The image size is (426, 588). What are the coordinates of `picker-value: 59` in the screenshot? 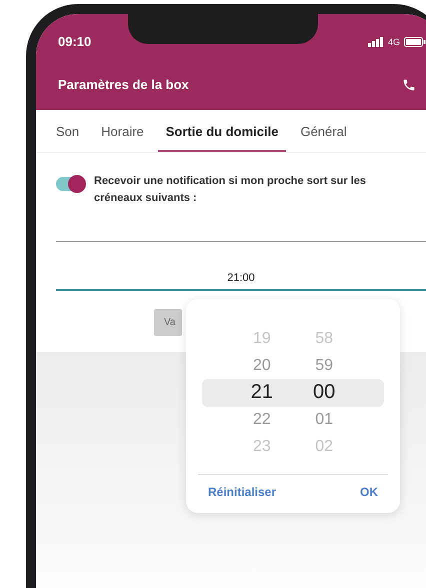 It's located at (324, 365).